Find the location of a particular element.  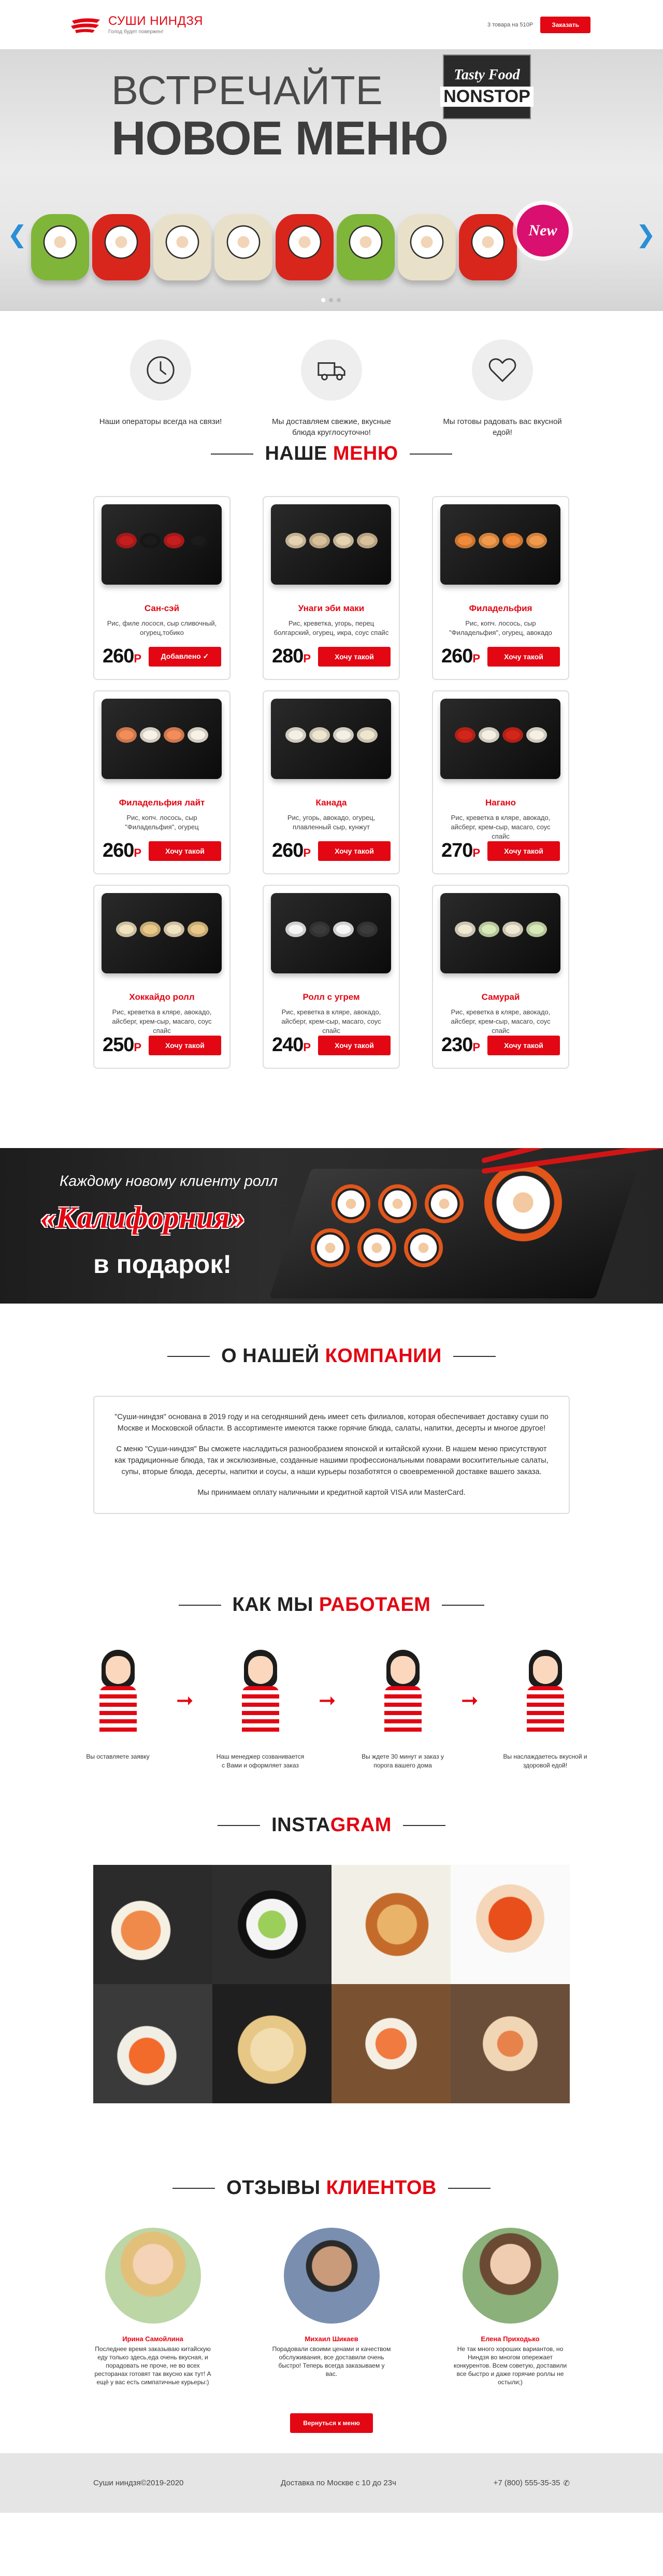

feature-text: Мы готовы радовать вас вкусной едой! is located at coordinates (502, 427).